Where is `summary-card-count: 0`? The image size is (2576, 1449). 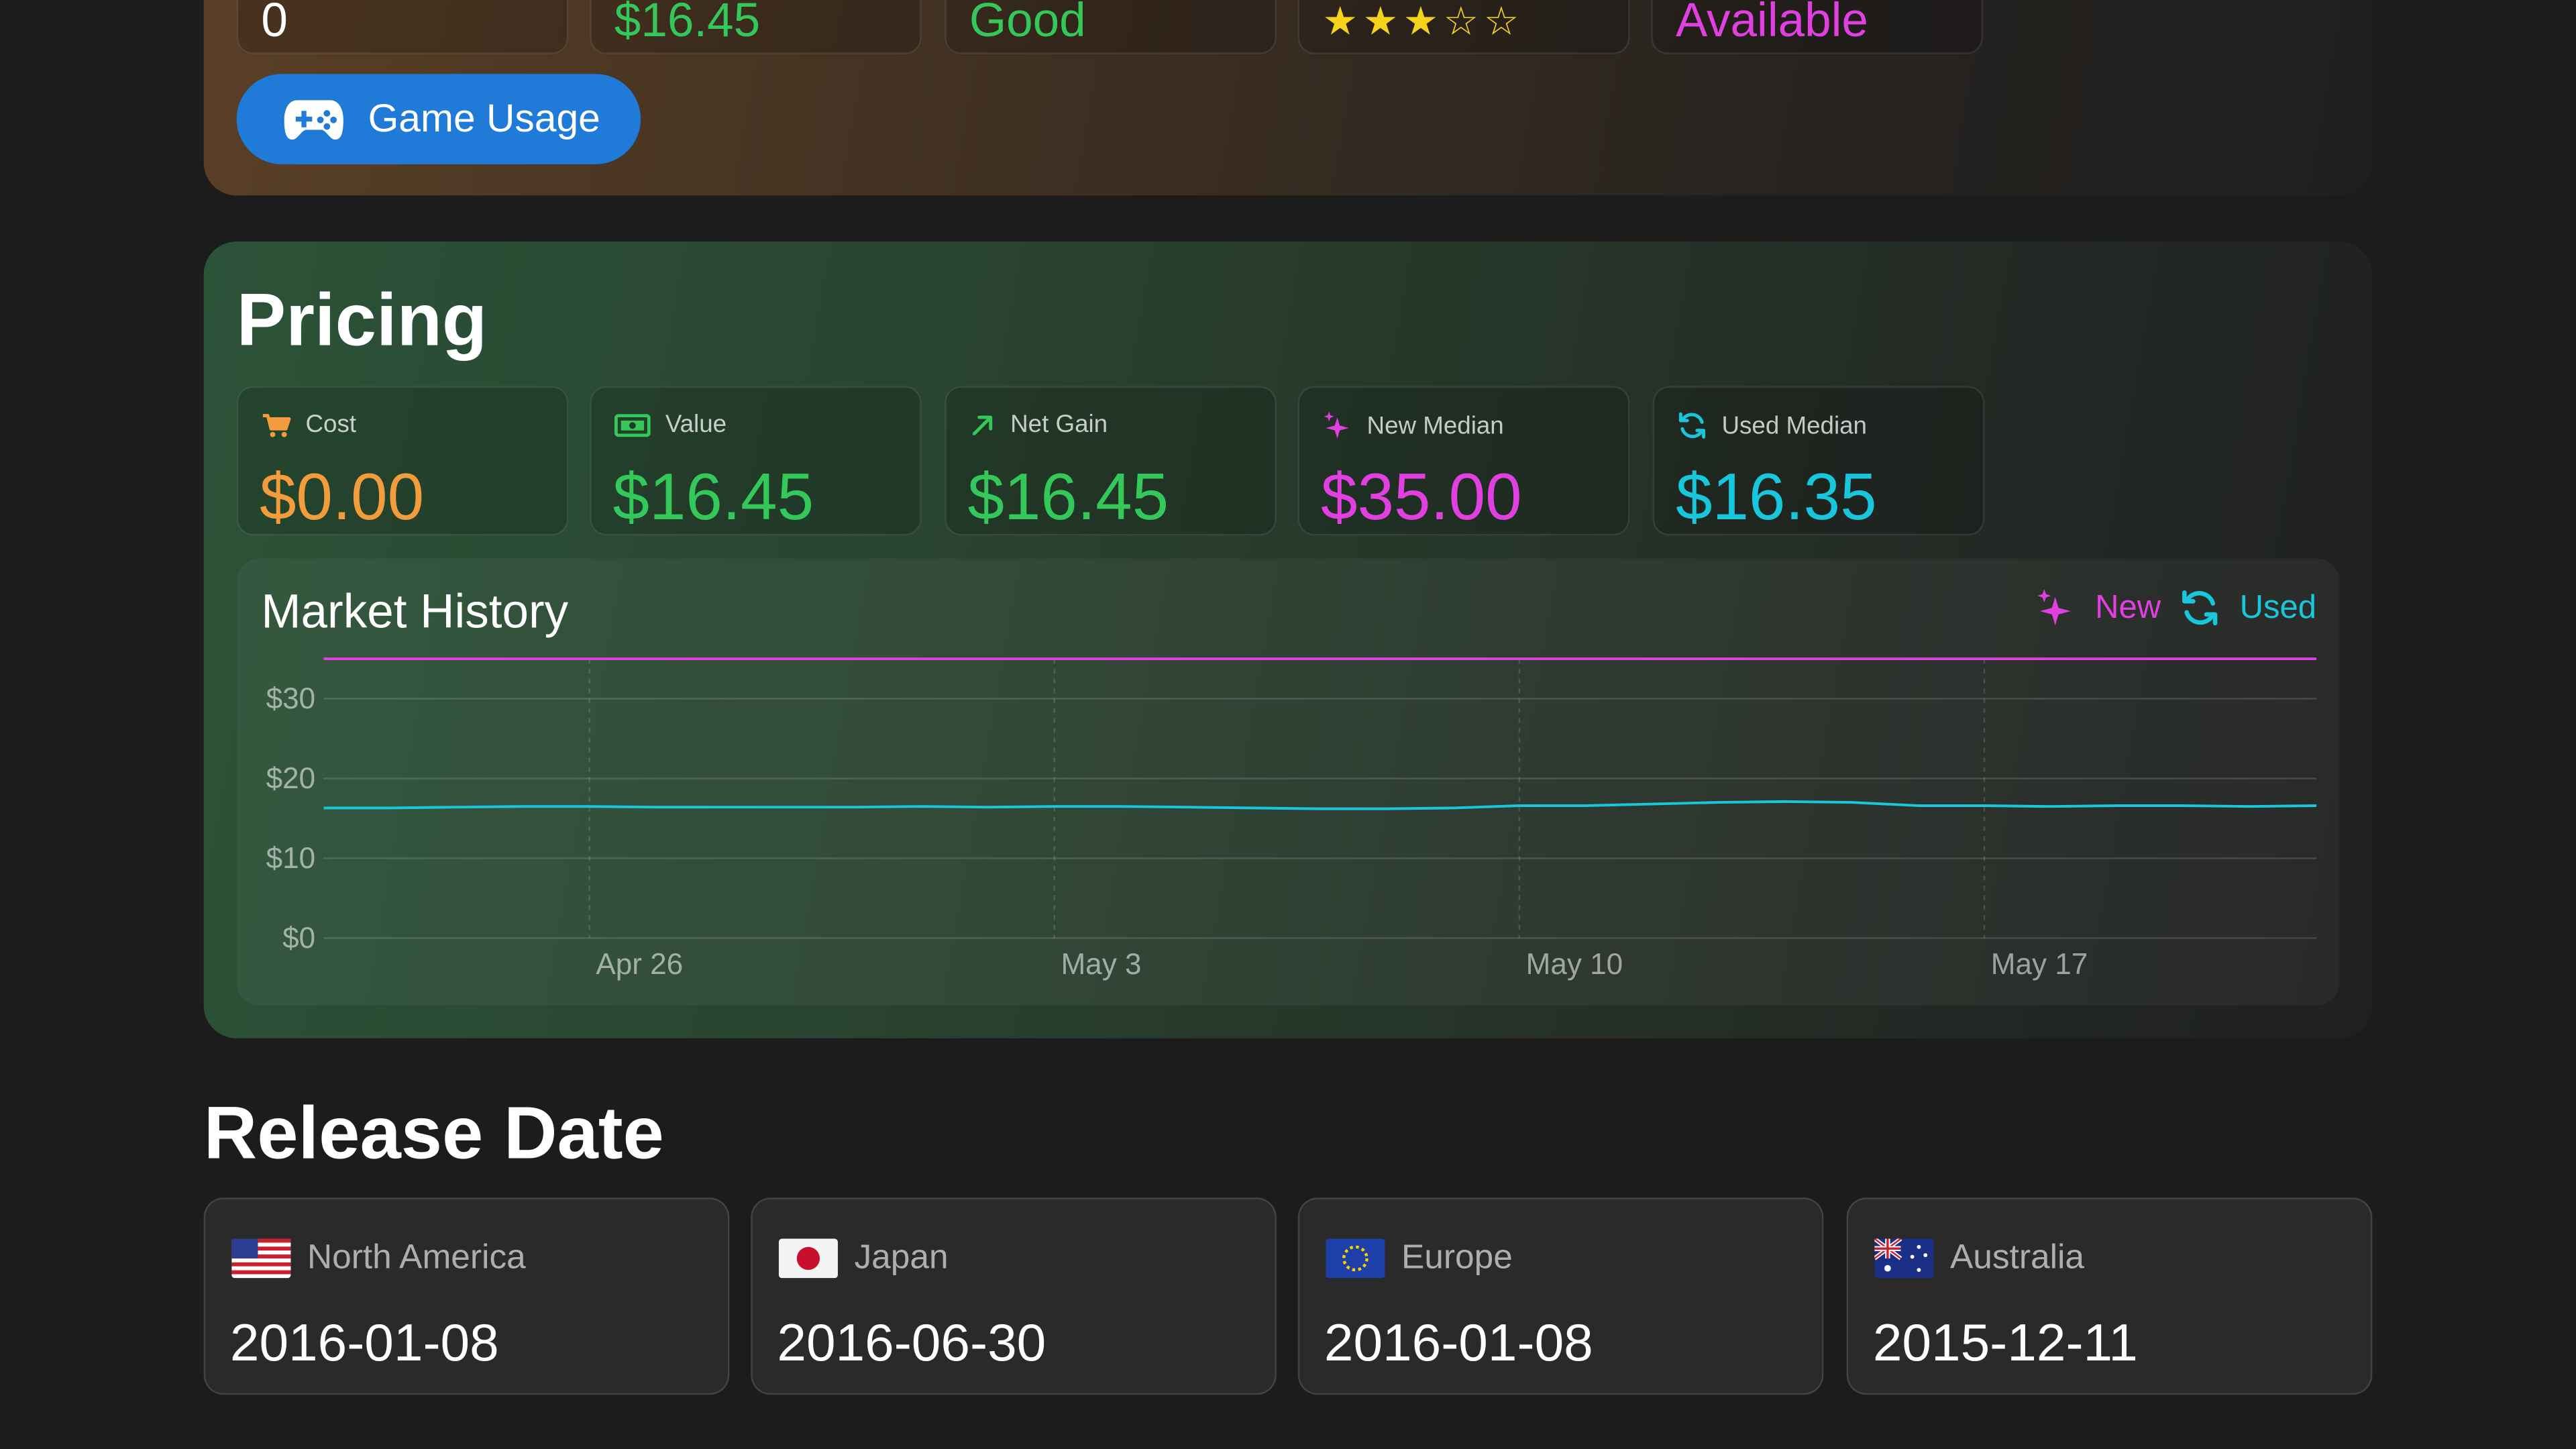 summary-card-count: 0 is located at coordinates (402, 27).